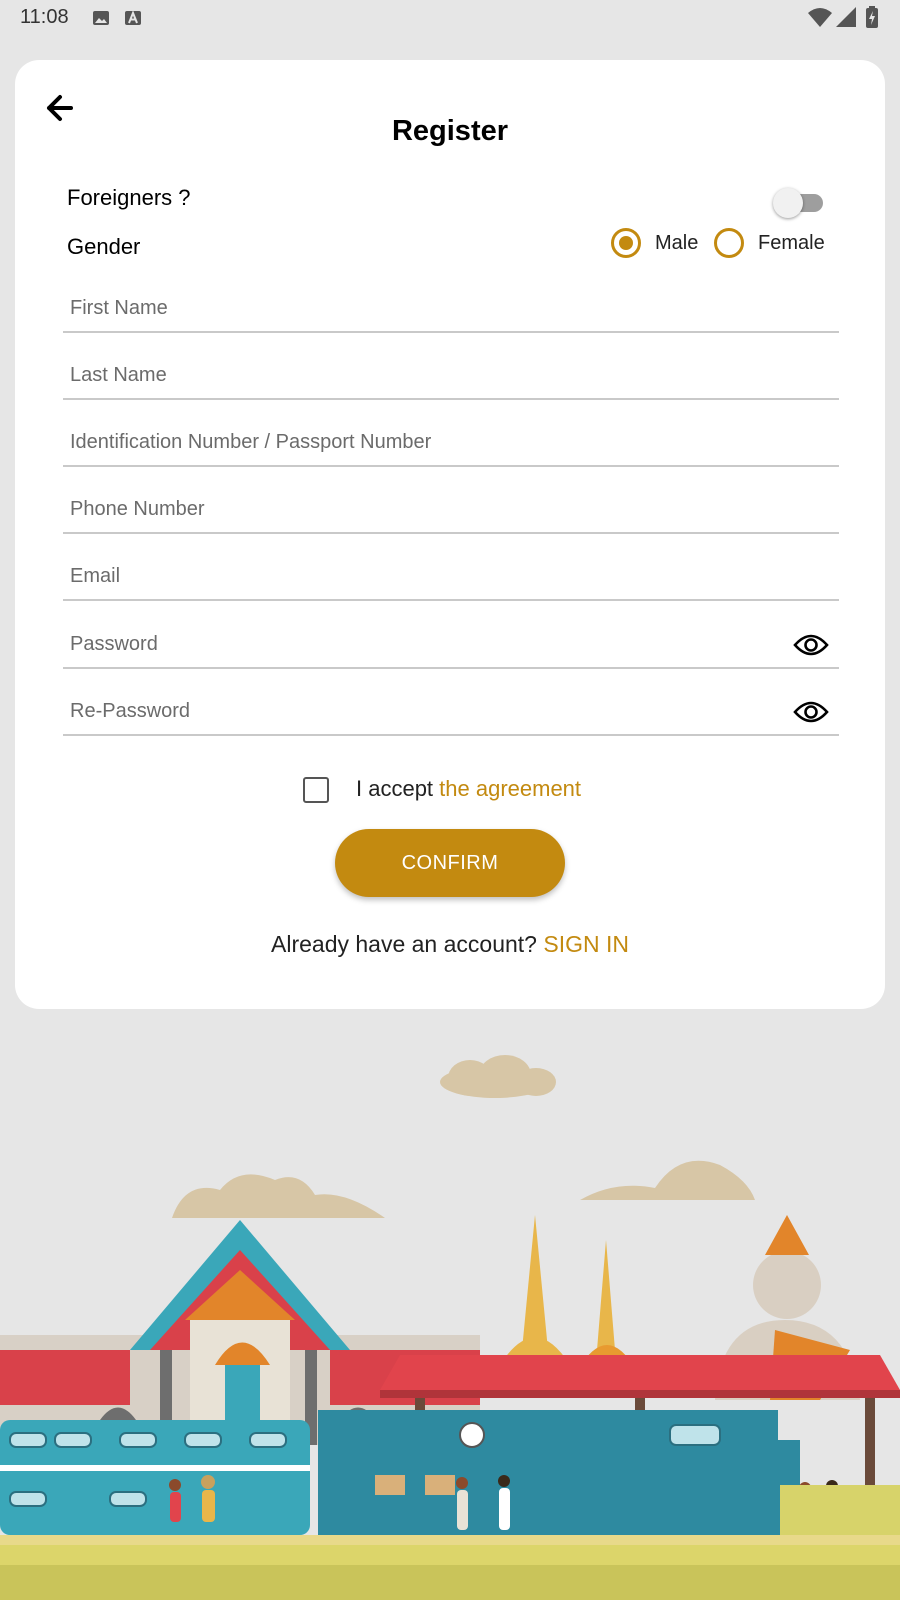  I want to click on cloud-icon, so click(498, 1076).